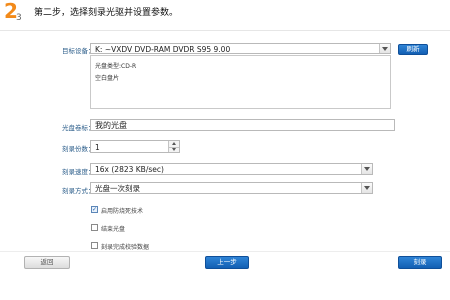  What do you see at coordinates (225, 251) in the screenshot?
I see `footer-divider` at bounding box center [225, 251].